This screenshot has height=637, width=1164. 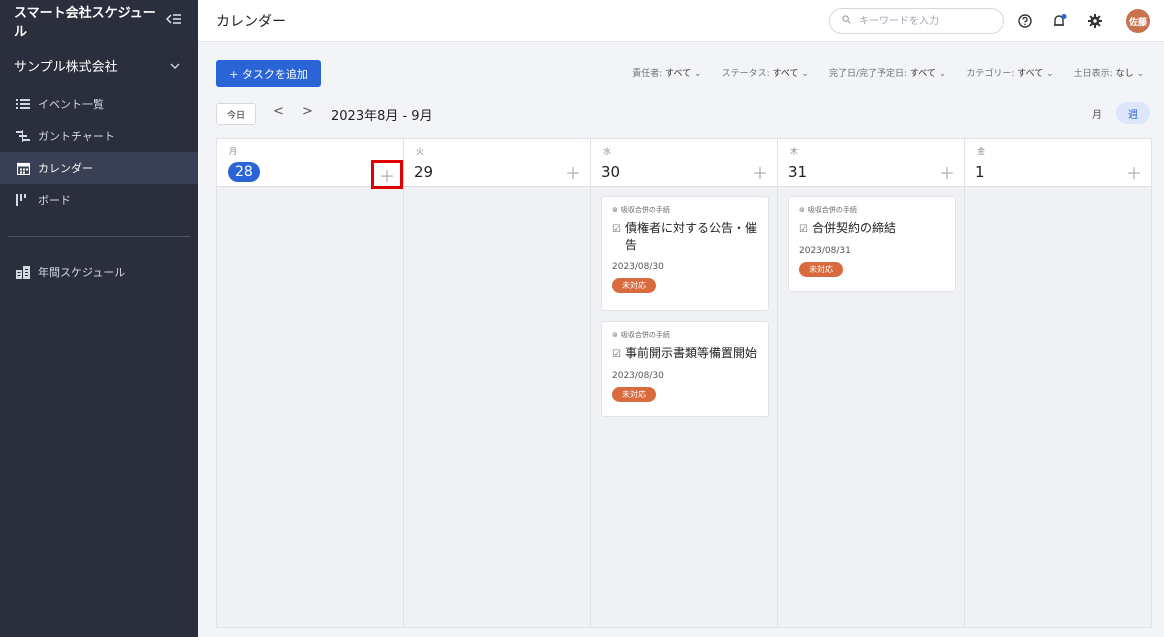 I want to click on search-icon, so click(x=846, y=21).